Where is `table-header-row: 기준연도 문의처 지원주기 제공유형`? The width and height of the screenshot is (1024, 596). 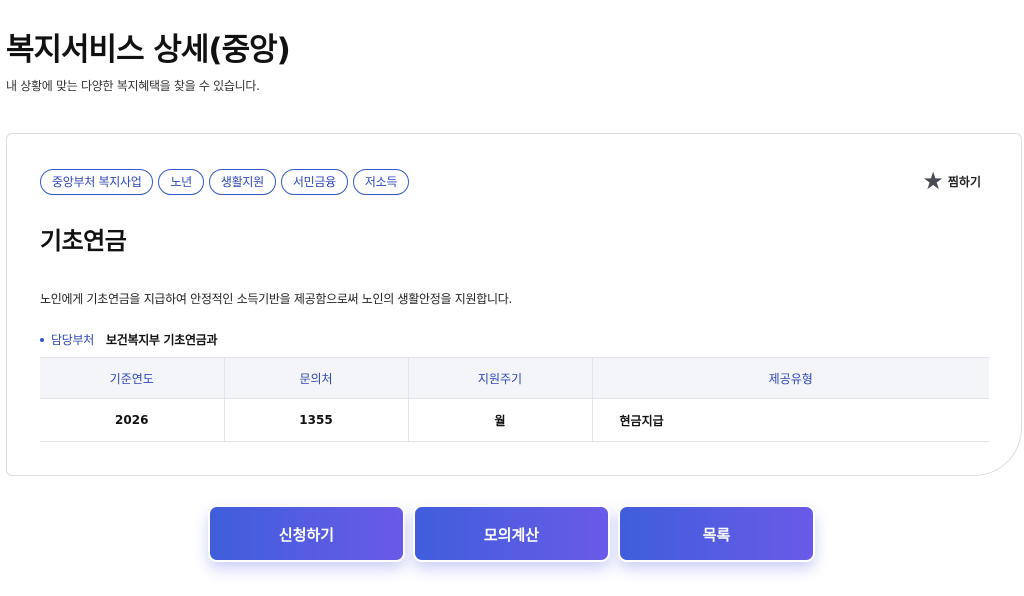
table-header-row: 기준연도 문의처 지원주기 제공유형 is located at coordinates (514, 378).